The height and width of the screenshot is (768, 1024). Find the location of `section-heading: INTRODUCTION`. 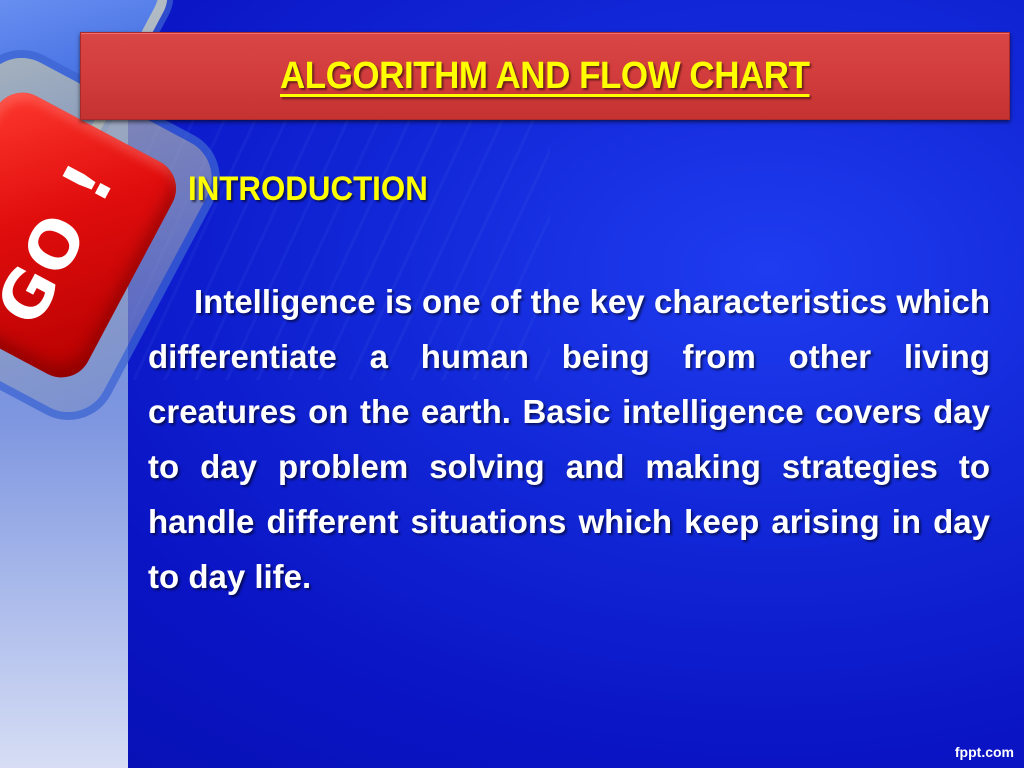

section-heading: INTRODUCTION is located at coordinates (308, 189).